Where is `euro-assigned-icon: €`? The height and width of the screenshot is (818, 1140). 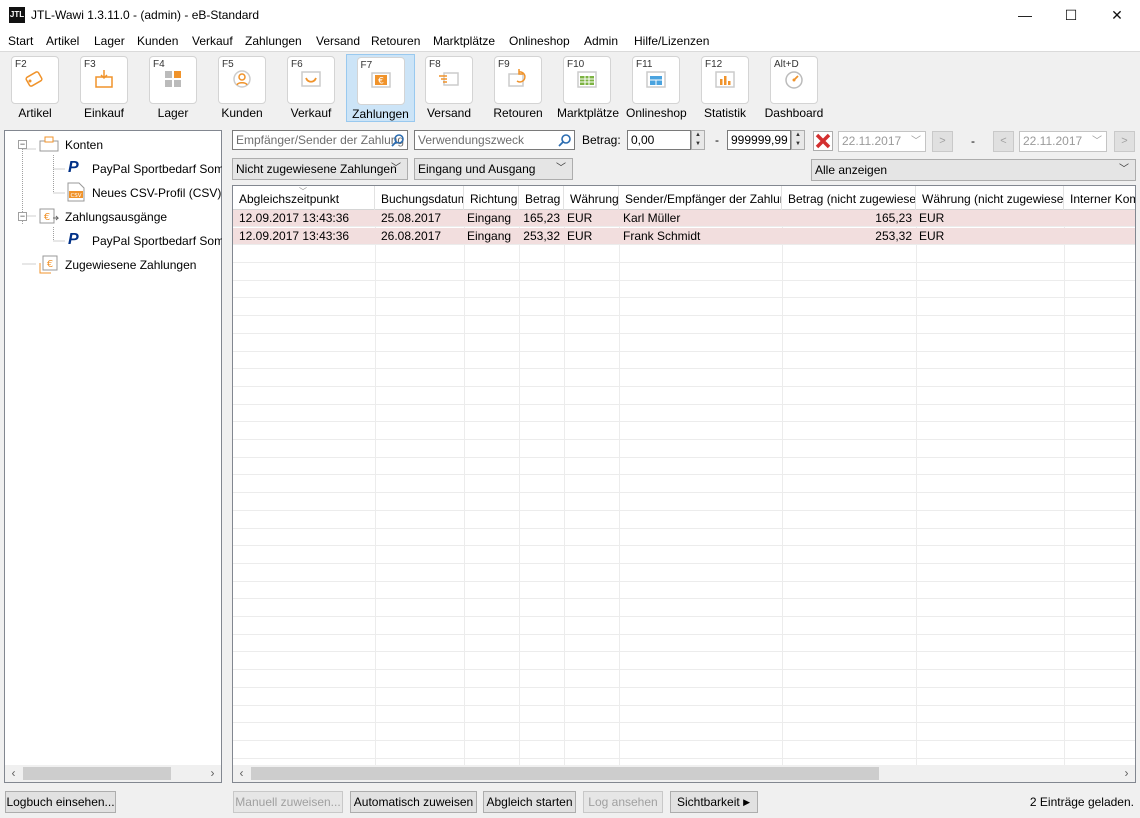
euro-assigned-icon: € is located at coordinates (48, 264).